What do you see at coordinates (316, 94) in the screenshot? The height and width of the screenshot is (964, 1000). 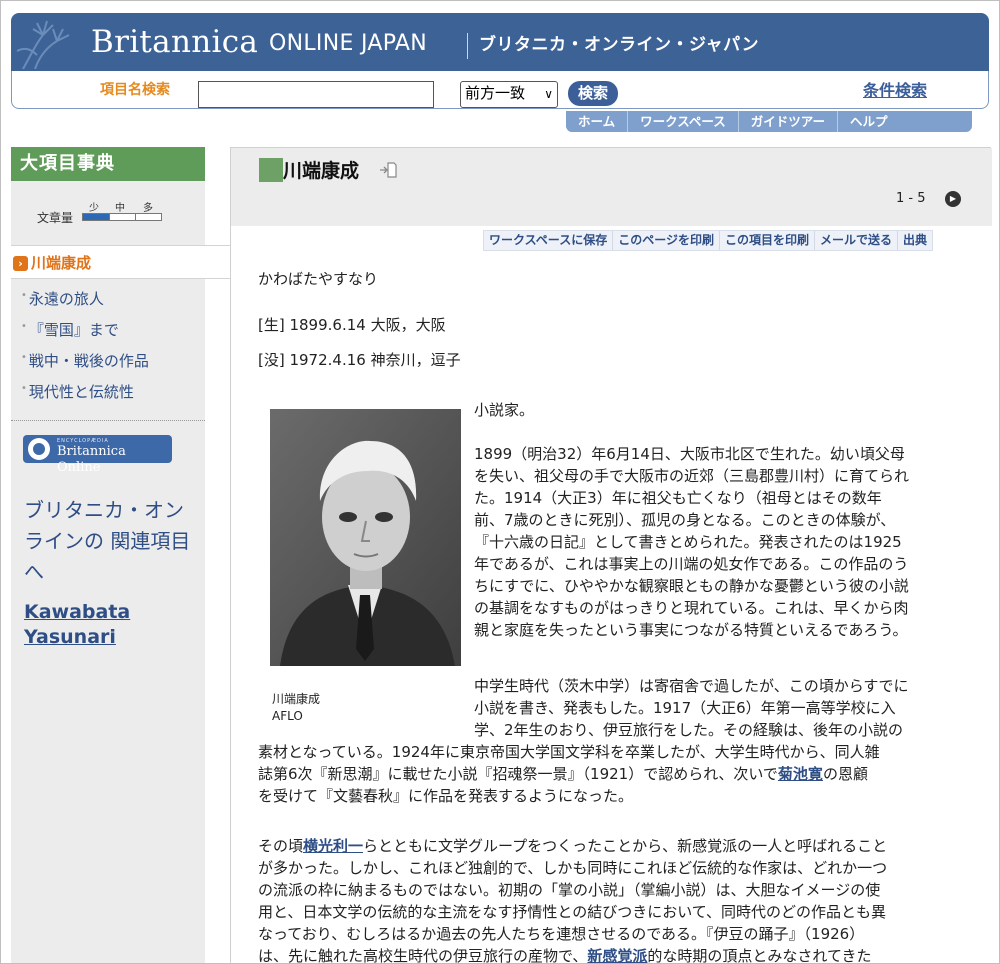 I see `search-input` at bounding box center [316, 94].